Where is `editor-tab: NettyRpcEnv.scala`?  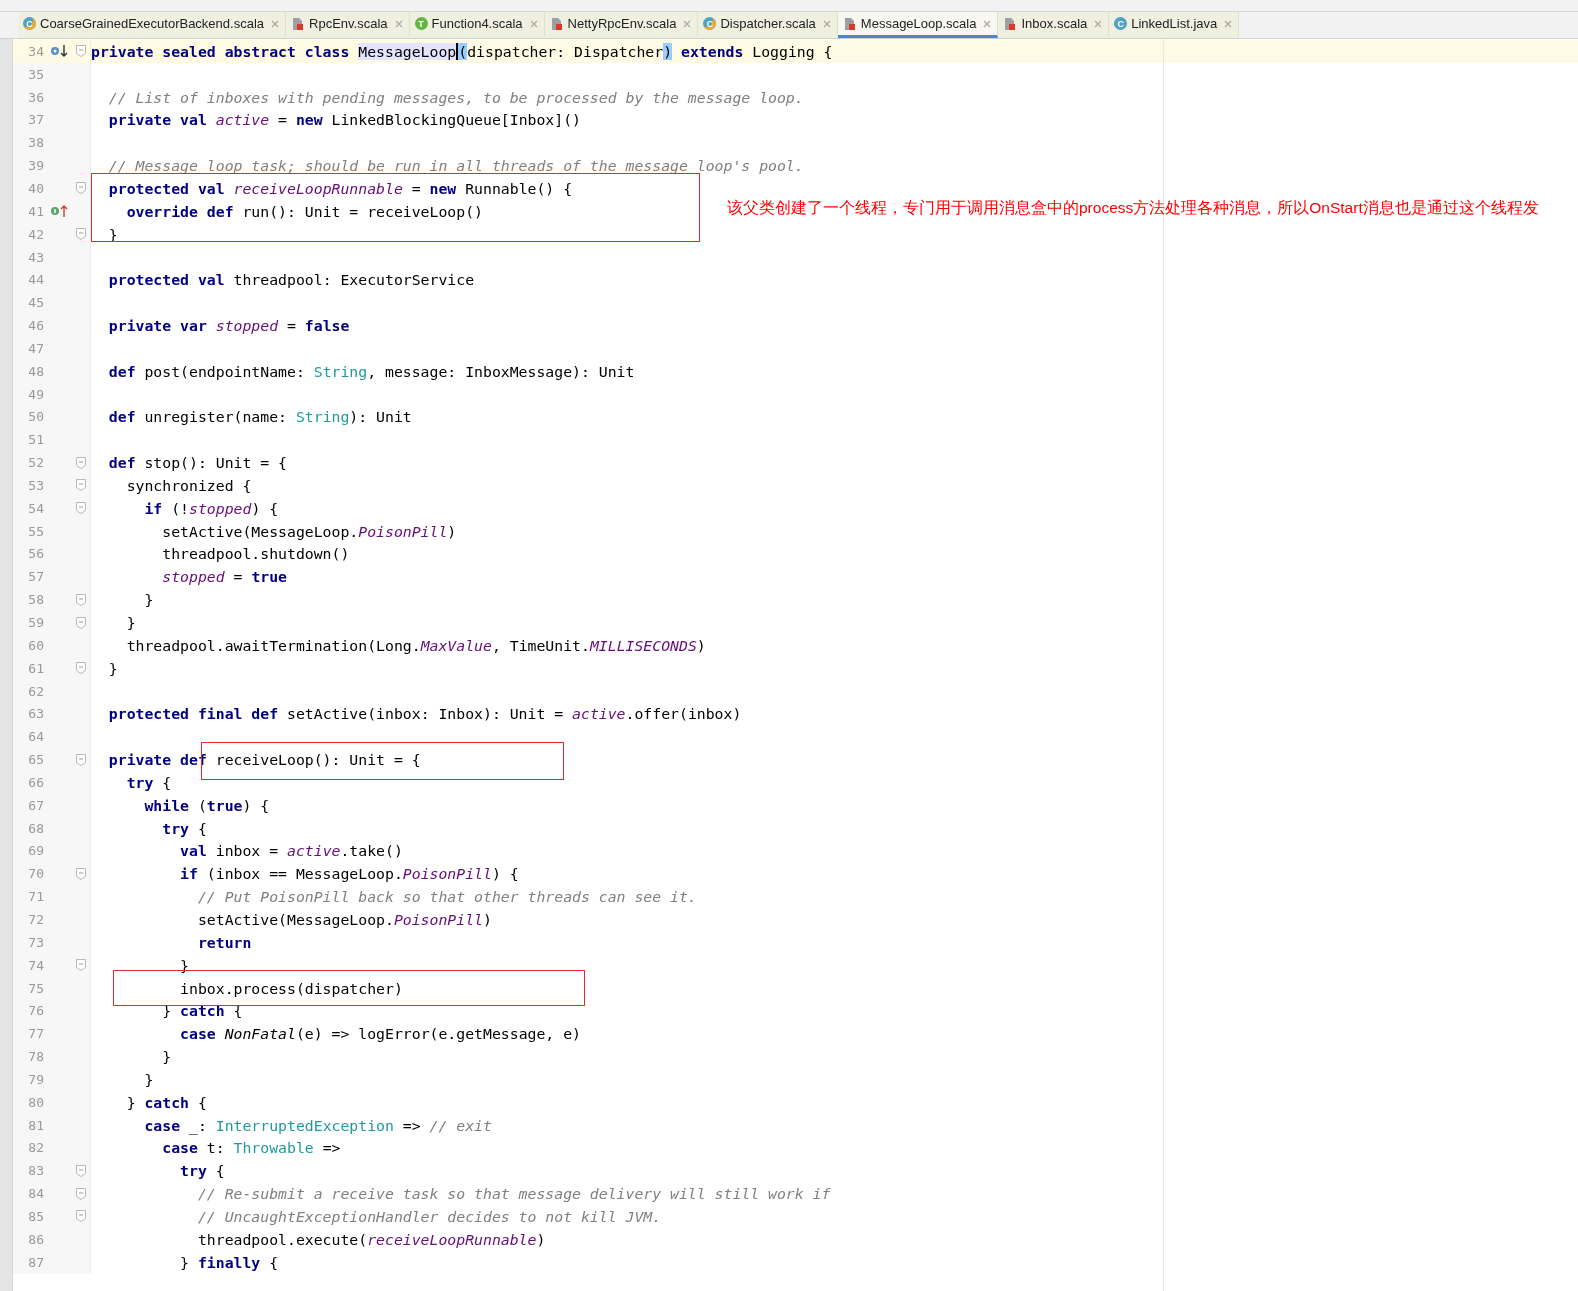 editor-tab: NettyRpcEnv.scala is located at coordinates (621, 25).